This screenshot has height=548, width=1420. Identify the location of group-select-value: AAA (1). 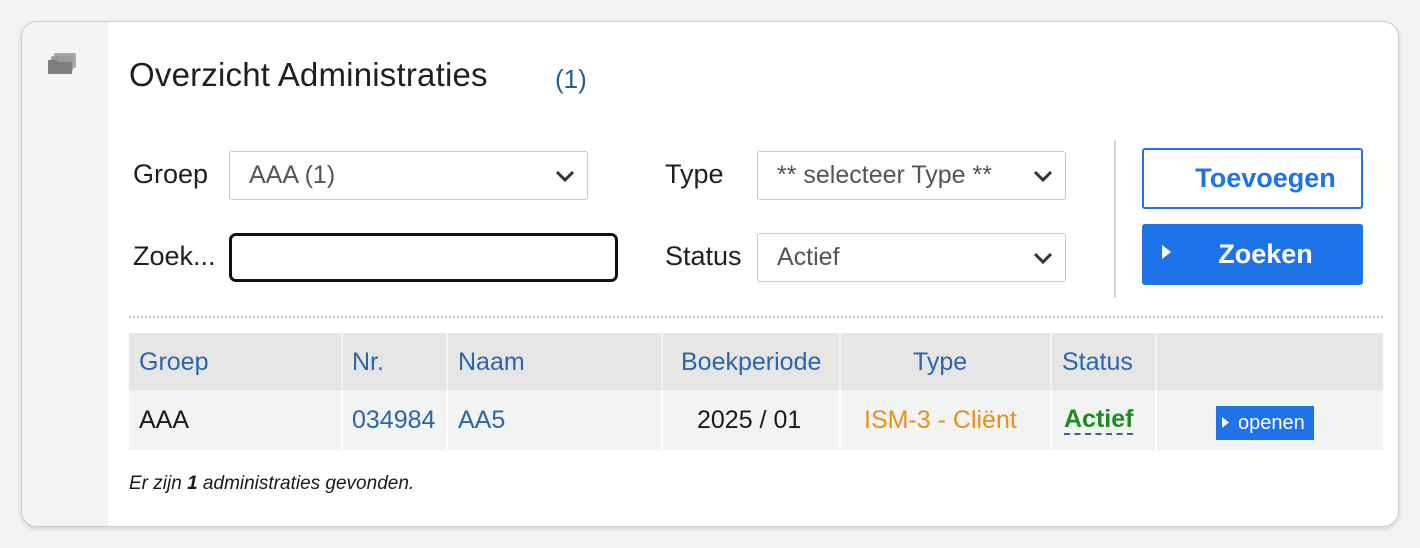
(292, 175).